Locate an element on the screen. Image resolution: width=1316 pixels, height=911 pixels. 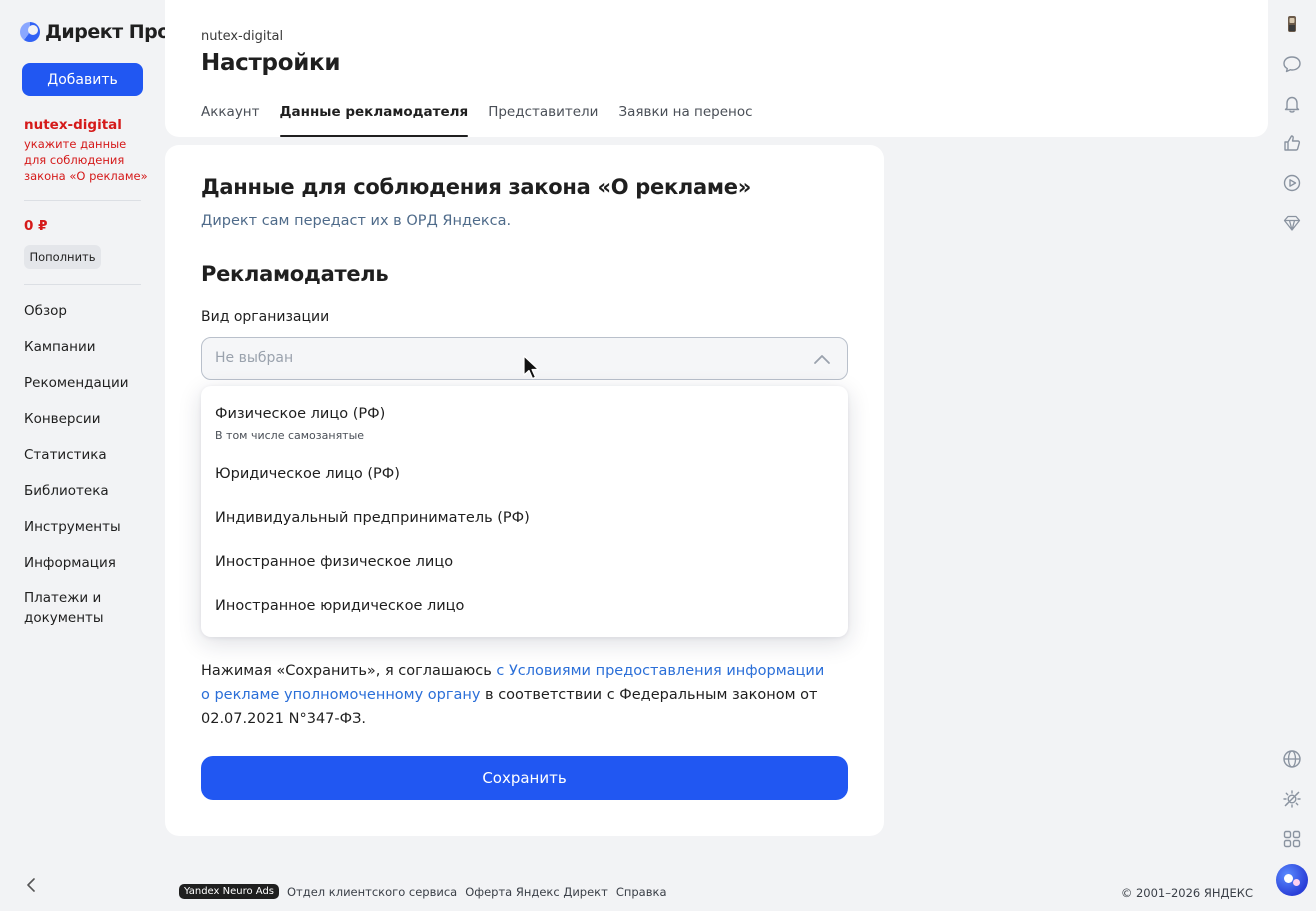
add-button: Добавить is located at coordinates (82, 79).